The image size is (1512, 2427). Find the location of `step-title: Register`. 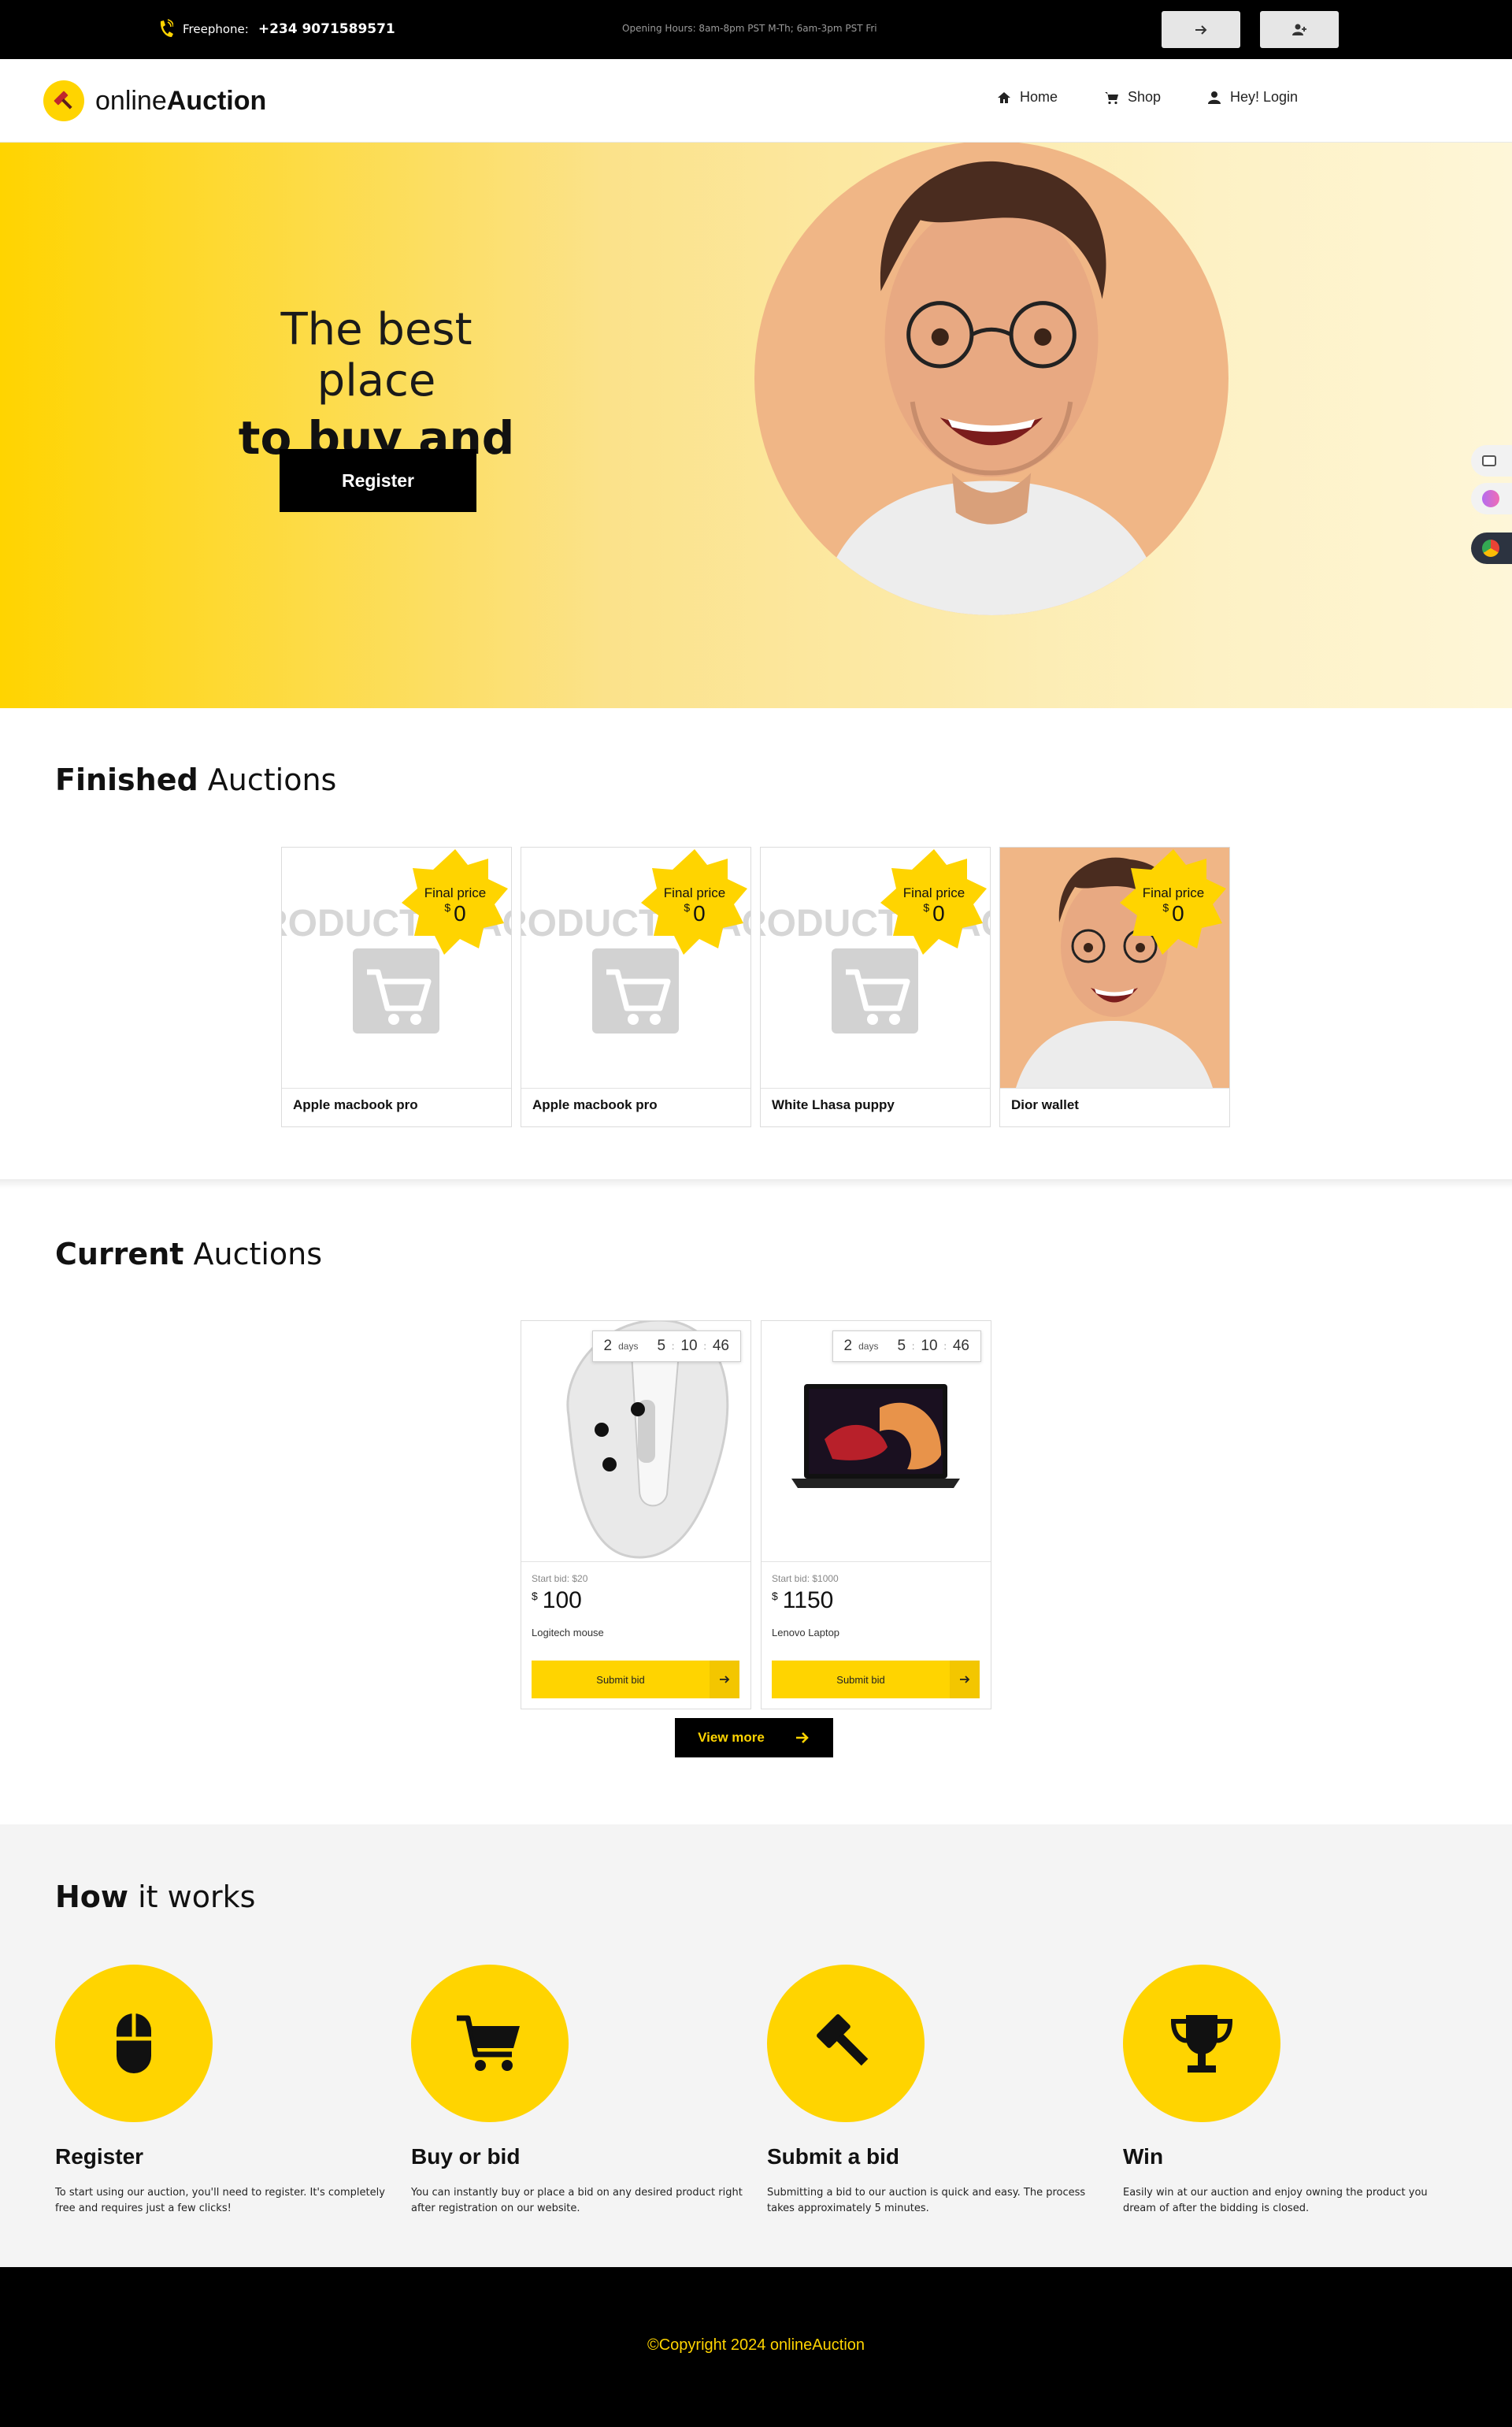

step-title: Register is located at coordinates (99, 2156).